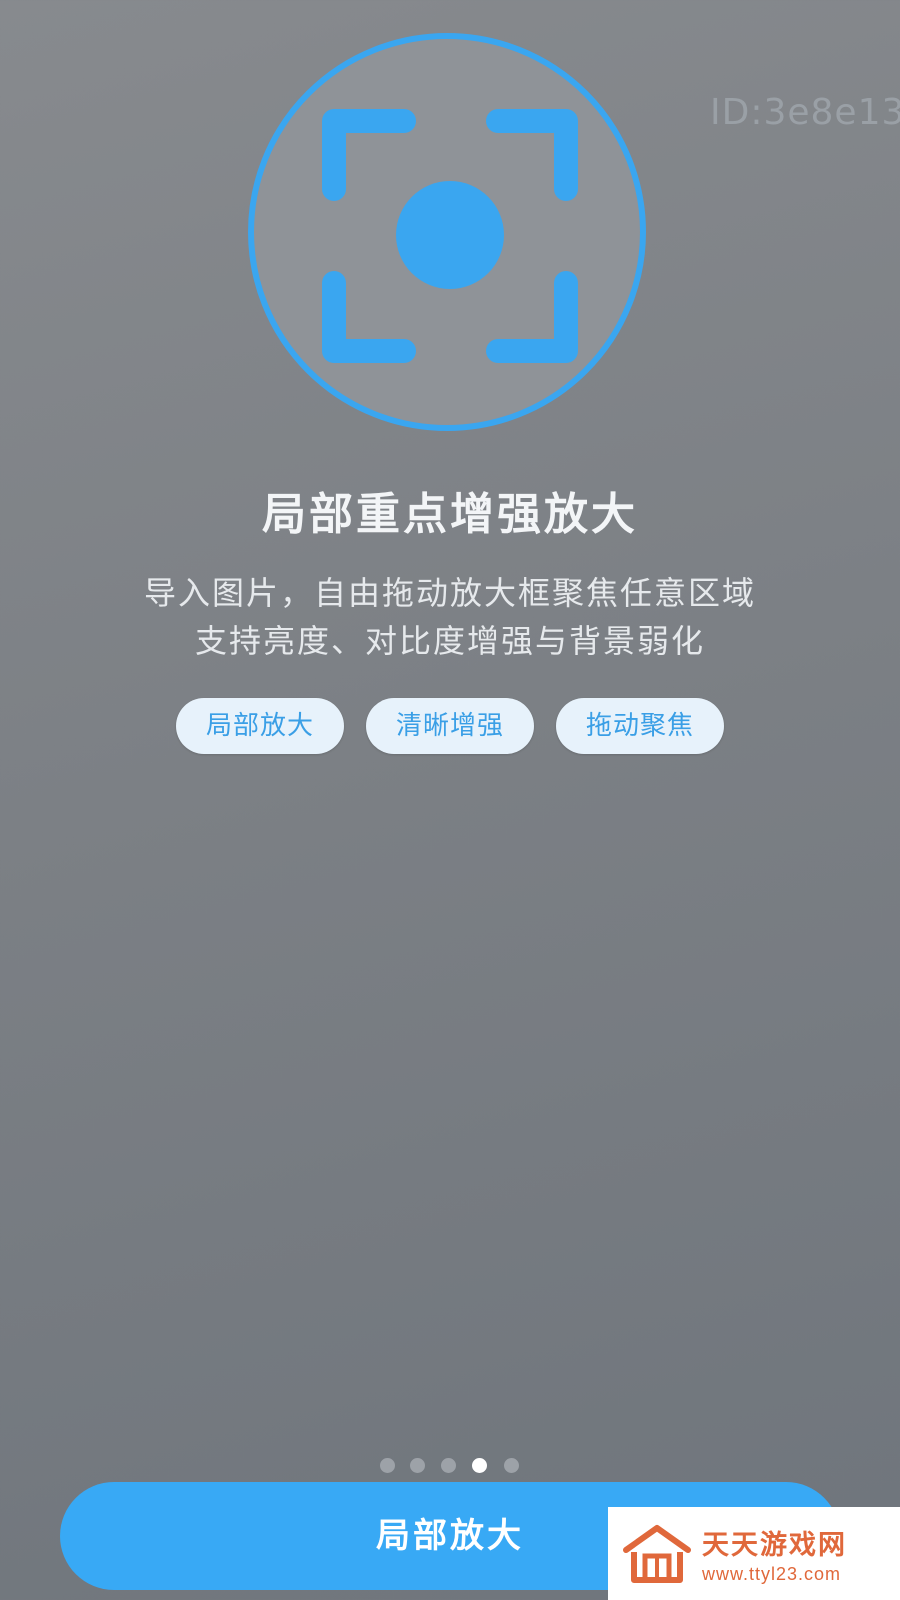  I want to click on tag-chip-local-zoom: 局部放大, so click(260, 726).